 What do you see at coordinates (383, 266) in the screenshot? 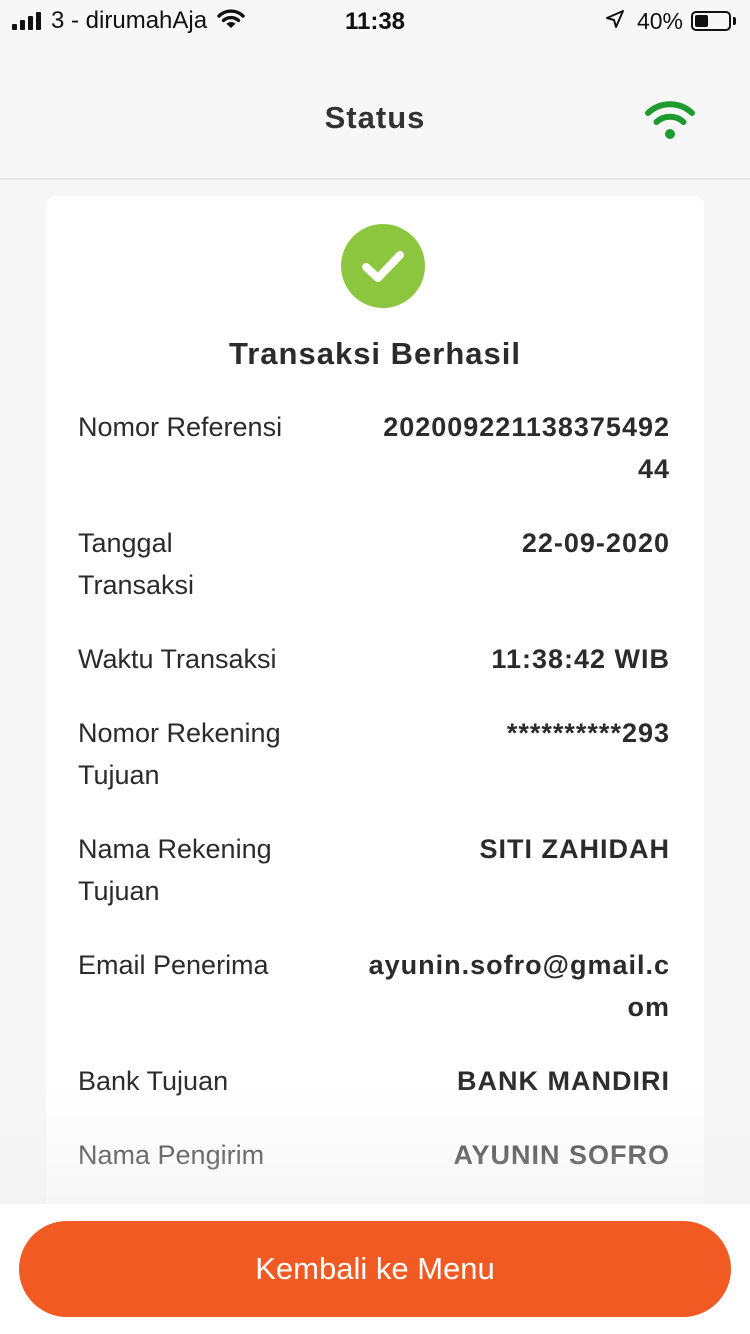
I see `check-icon` at bounding box center [383, 266].